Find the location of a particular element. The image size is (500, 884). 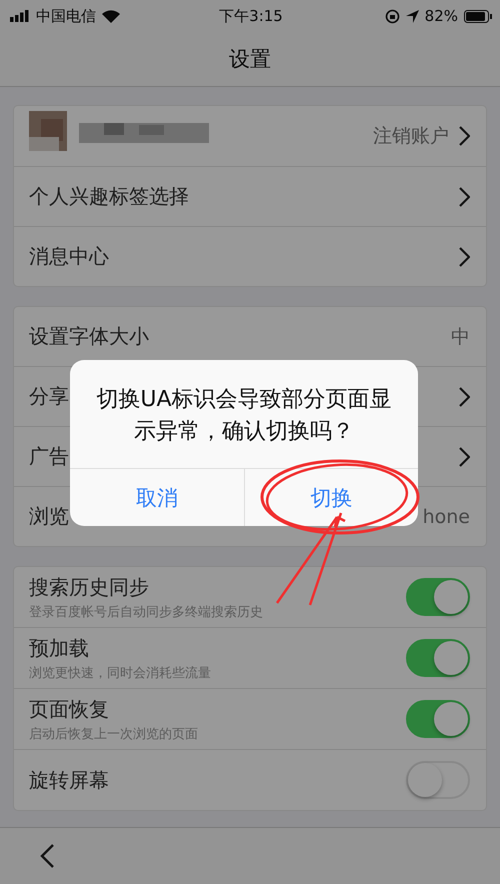

carrier-name: 中国电信 is located at coordinates (66, 16).